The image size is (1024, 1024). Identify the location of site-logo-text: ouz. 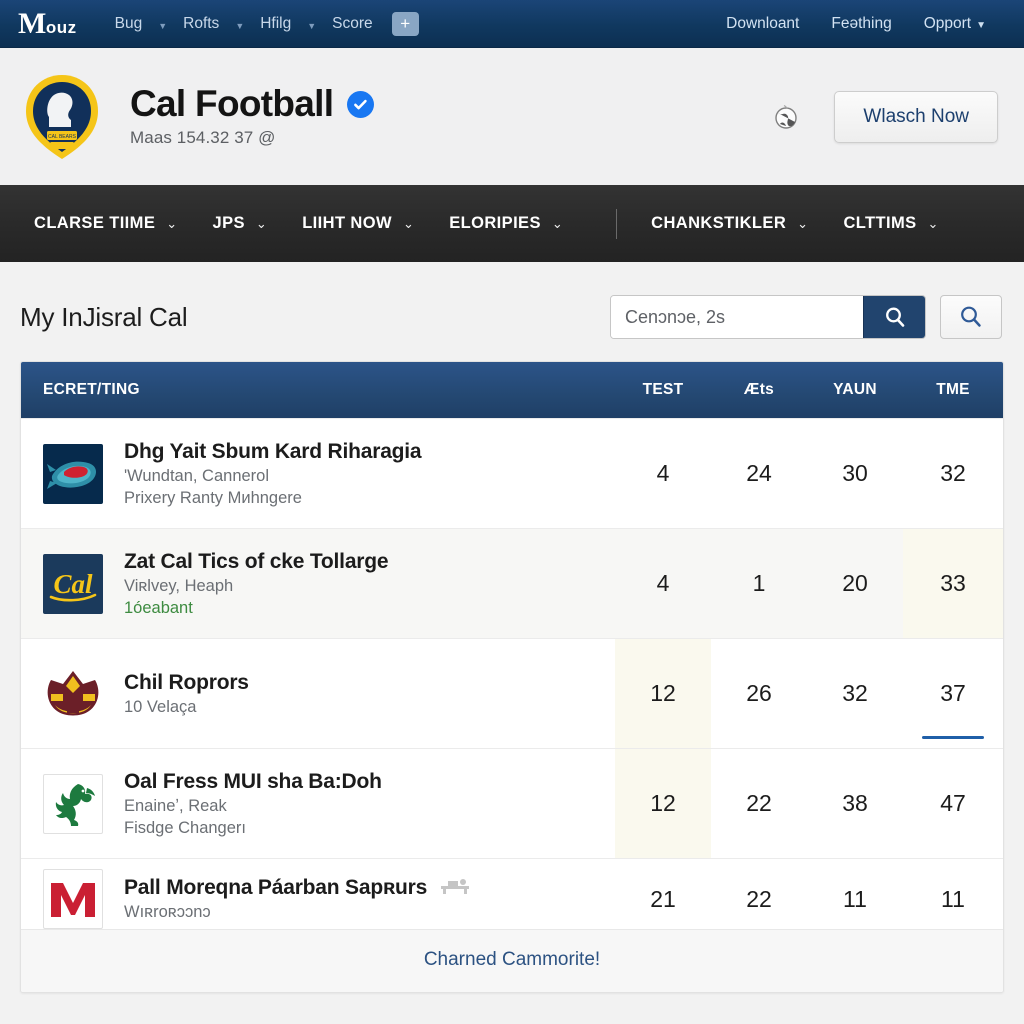
(61, 27).